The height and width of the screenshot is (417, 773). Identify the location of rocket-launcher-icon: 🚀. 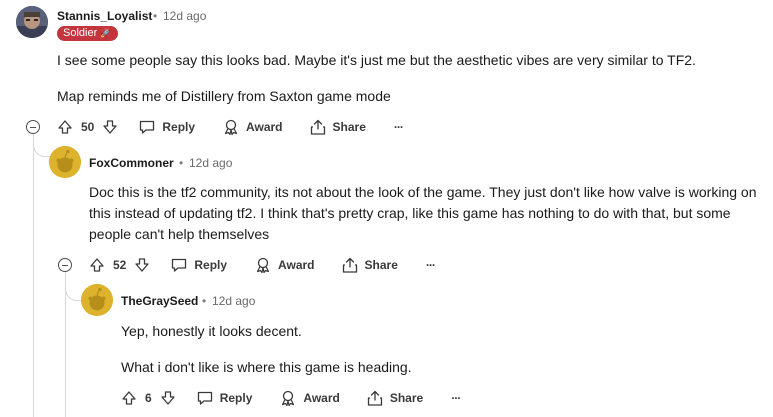
(106, 33).